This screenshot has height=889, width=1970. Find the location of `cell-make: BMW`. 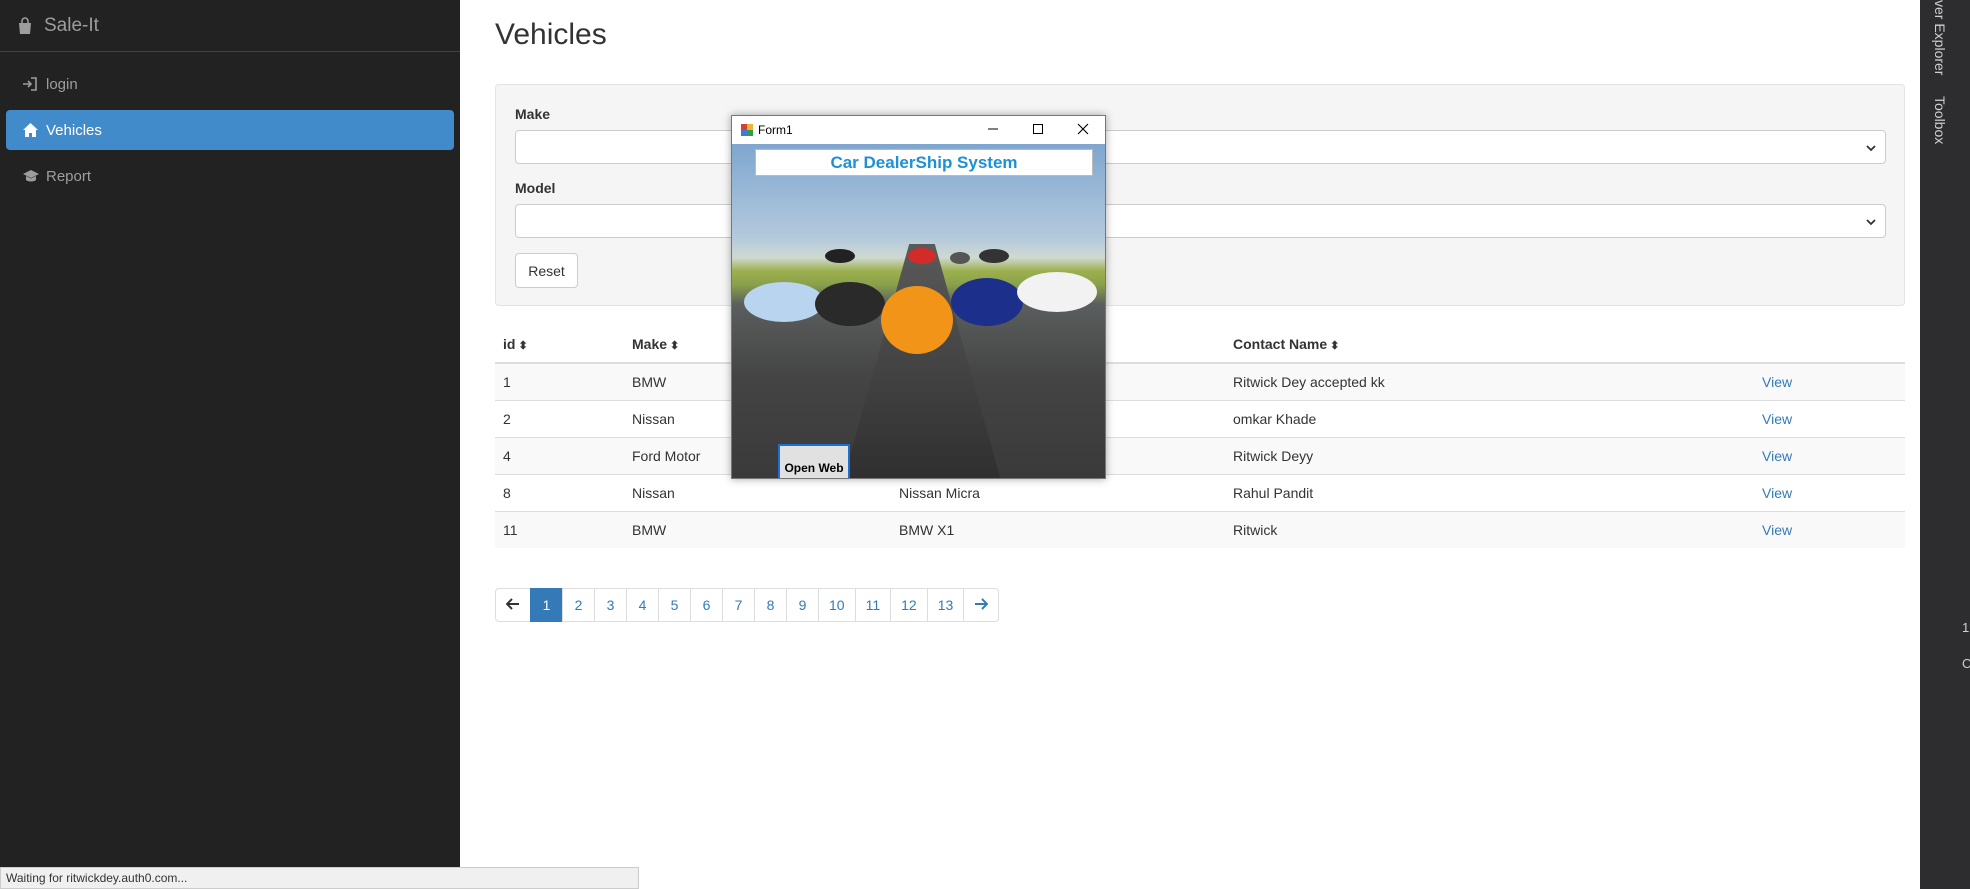

cell-make: BMW is located at coordinates (757, 529).